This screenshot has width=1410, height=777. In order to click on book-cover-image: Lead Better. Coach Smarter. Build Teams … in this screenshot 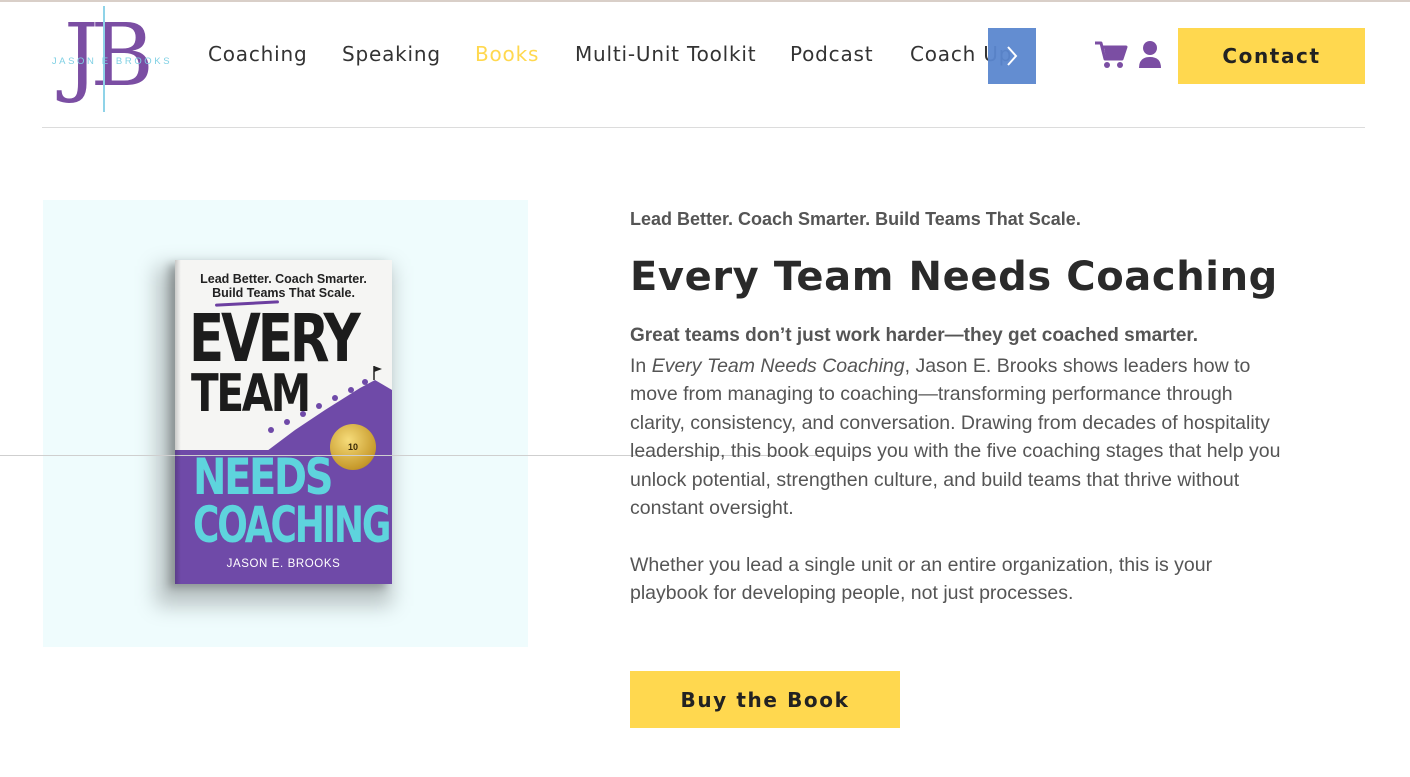, I will do `click(283, 422)`.